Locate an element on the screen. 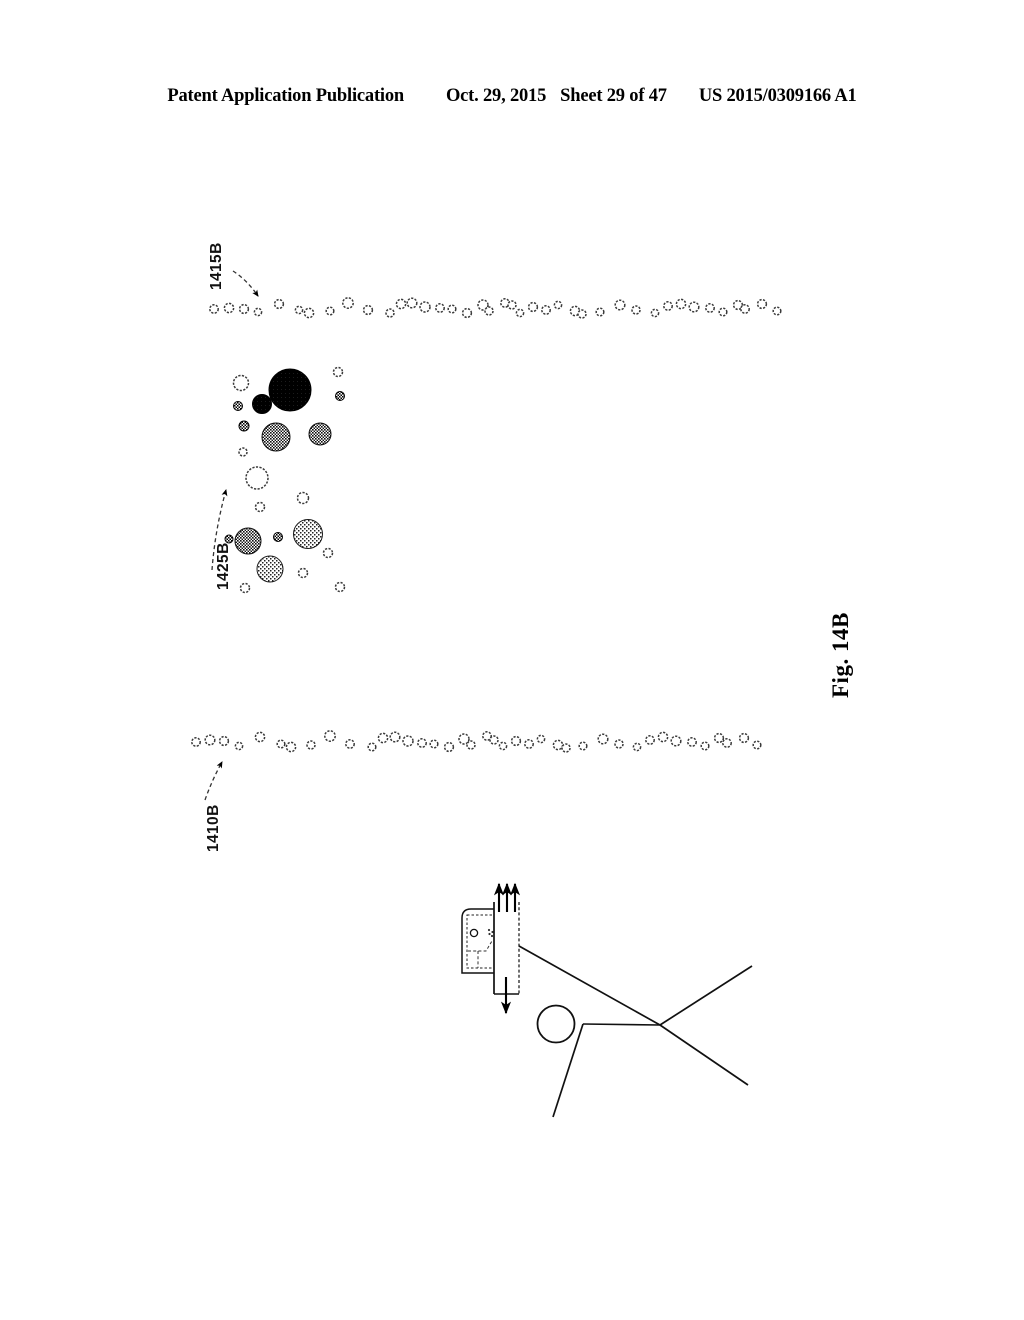 The height and width of the screenshot is (1320, 1024). linkage-branch-lower-right is located at coordinates (704, 1055).